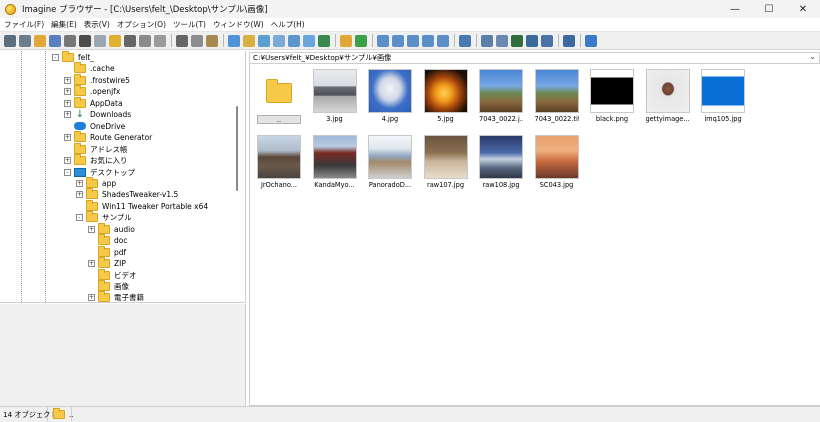  I want to click on tree-item: .cache, so click(89, 68).